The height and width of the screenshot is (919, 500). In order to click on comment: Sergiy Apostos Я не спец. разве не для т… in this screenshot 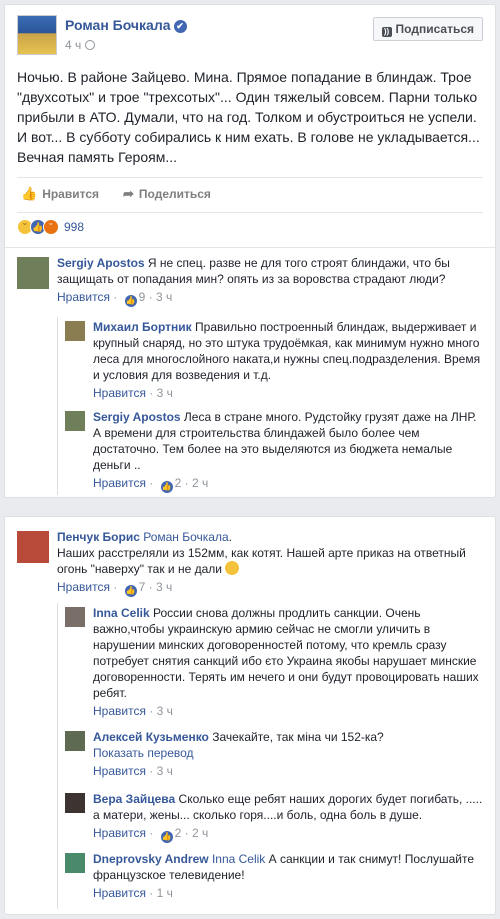, I will do `click(251, 281)`.